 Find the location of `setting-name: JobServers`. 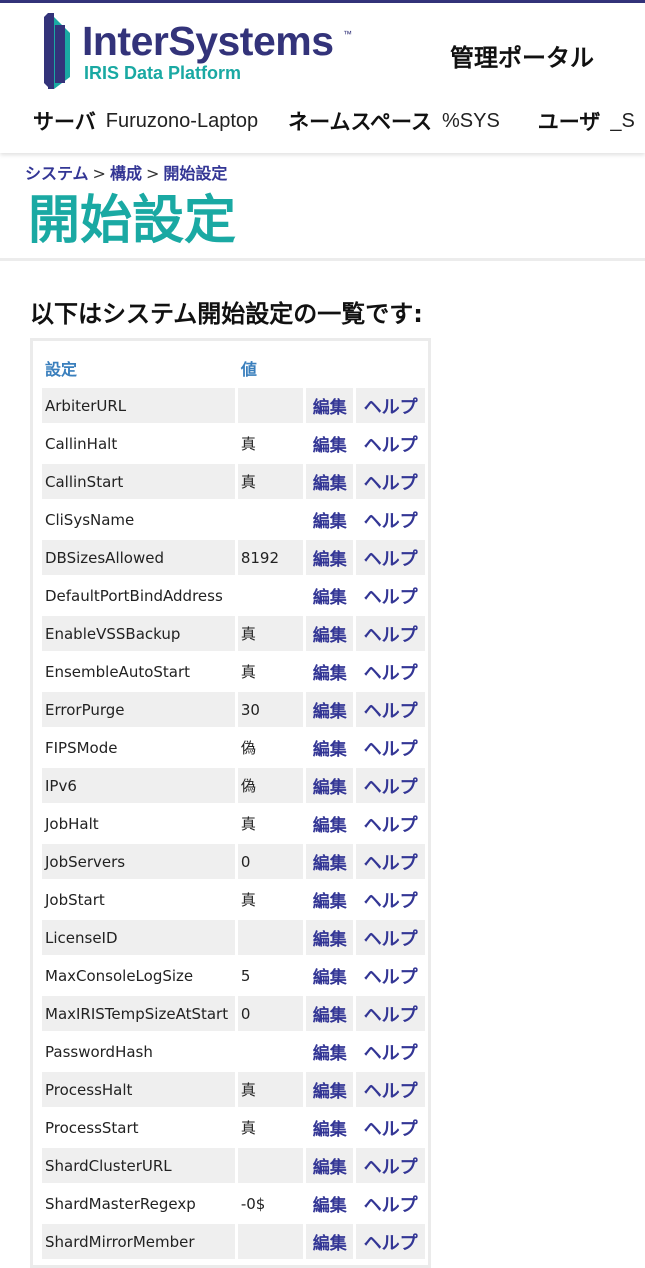

setting-name: JobServers is located at coordinates (138, 861).